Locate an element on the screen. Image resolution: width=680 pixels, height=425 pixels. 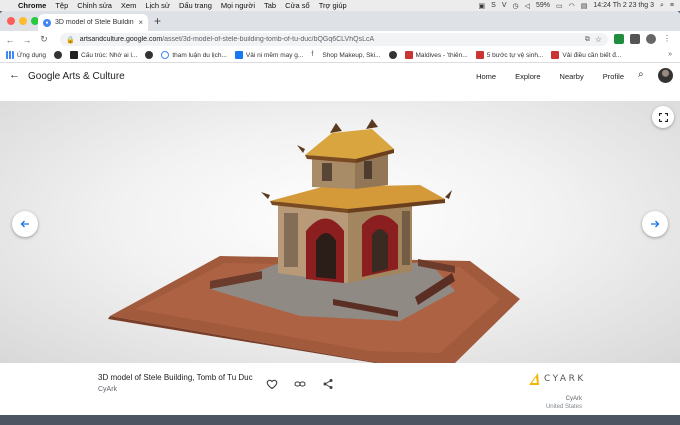
menu-file: Tệp is located at coordinates (61, 5).